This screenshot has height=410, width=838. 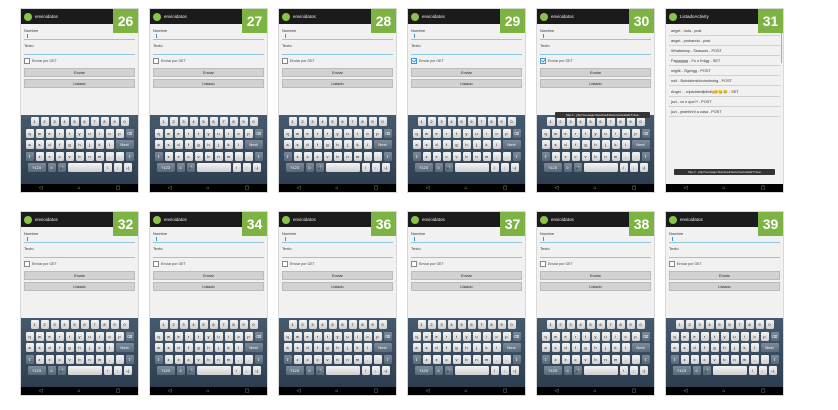 I want to click on keyboard-key: c, so click(x=446, y=359).